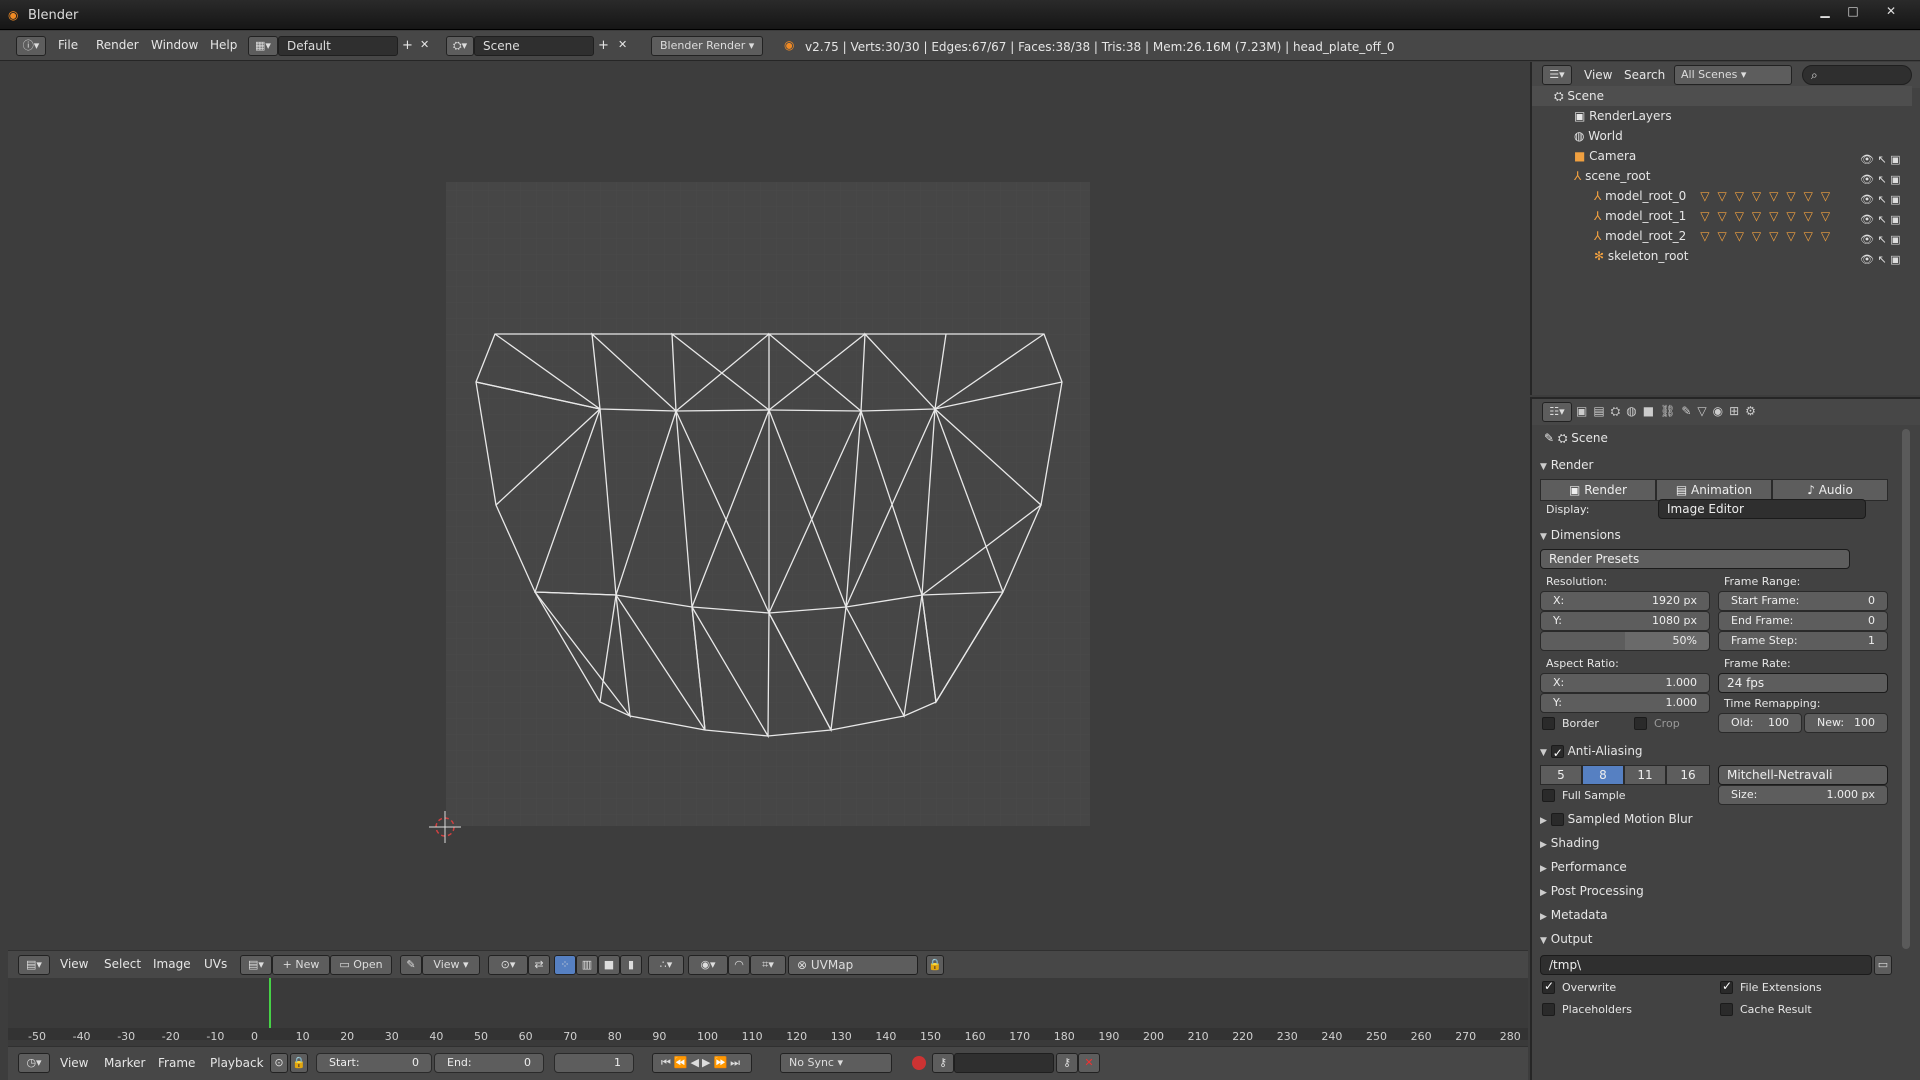 This screenshot has width=1920, height=1080. What do you see at coordinates (1640, 723) in the screenshot?
I see `crop-checkbox` at bounding box center [1640, 723].